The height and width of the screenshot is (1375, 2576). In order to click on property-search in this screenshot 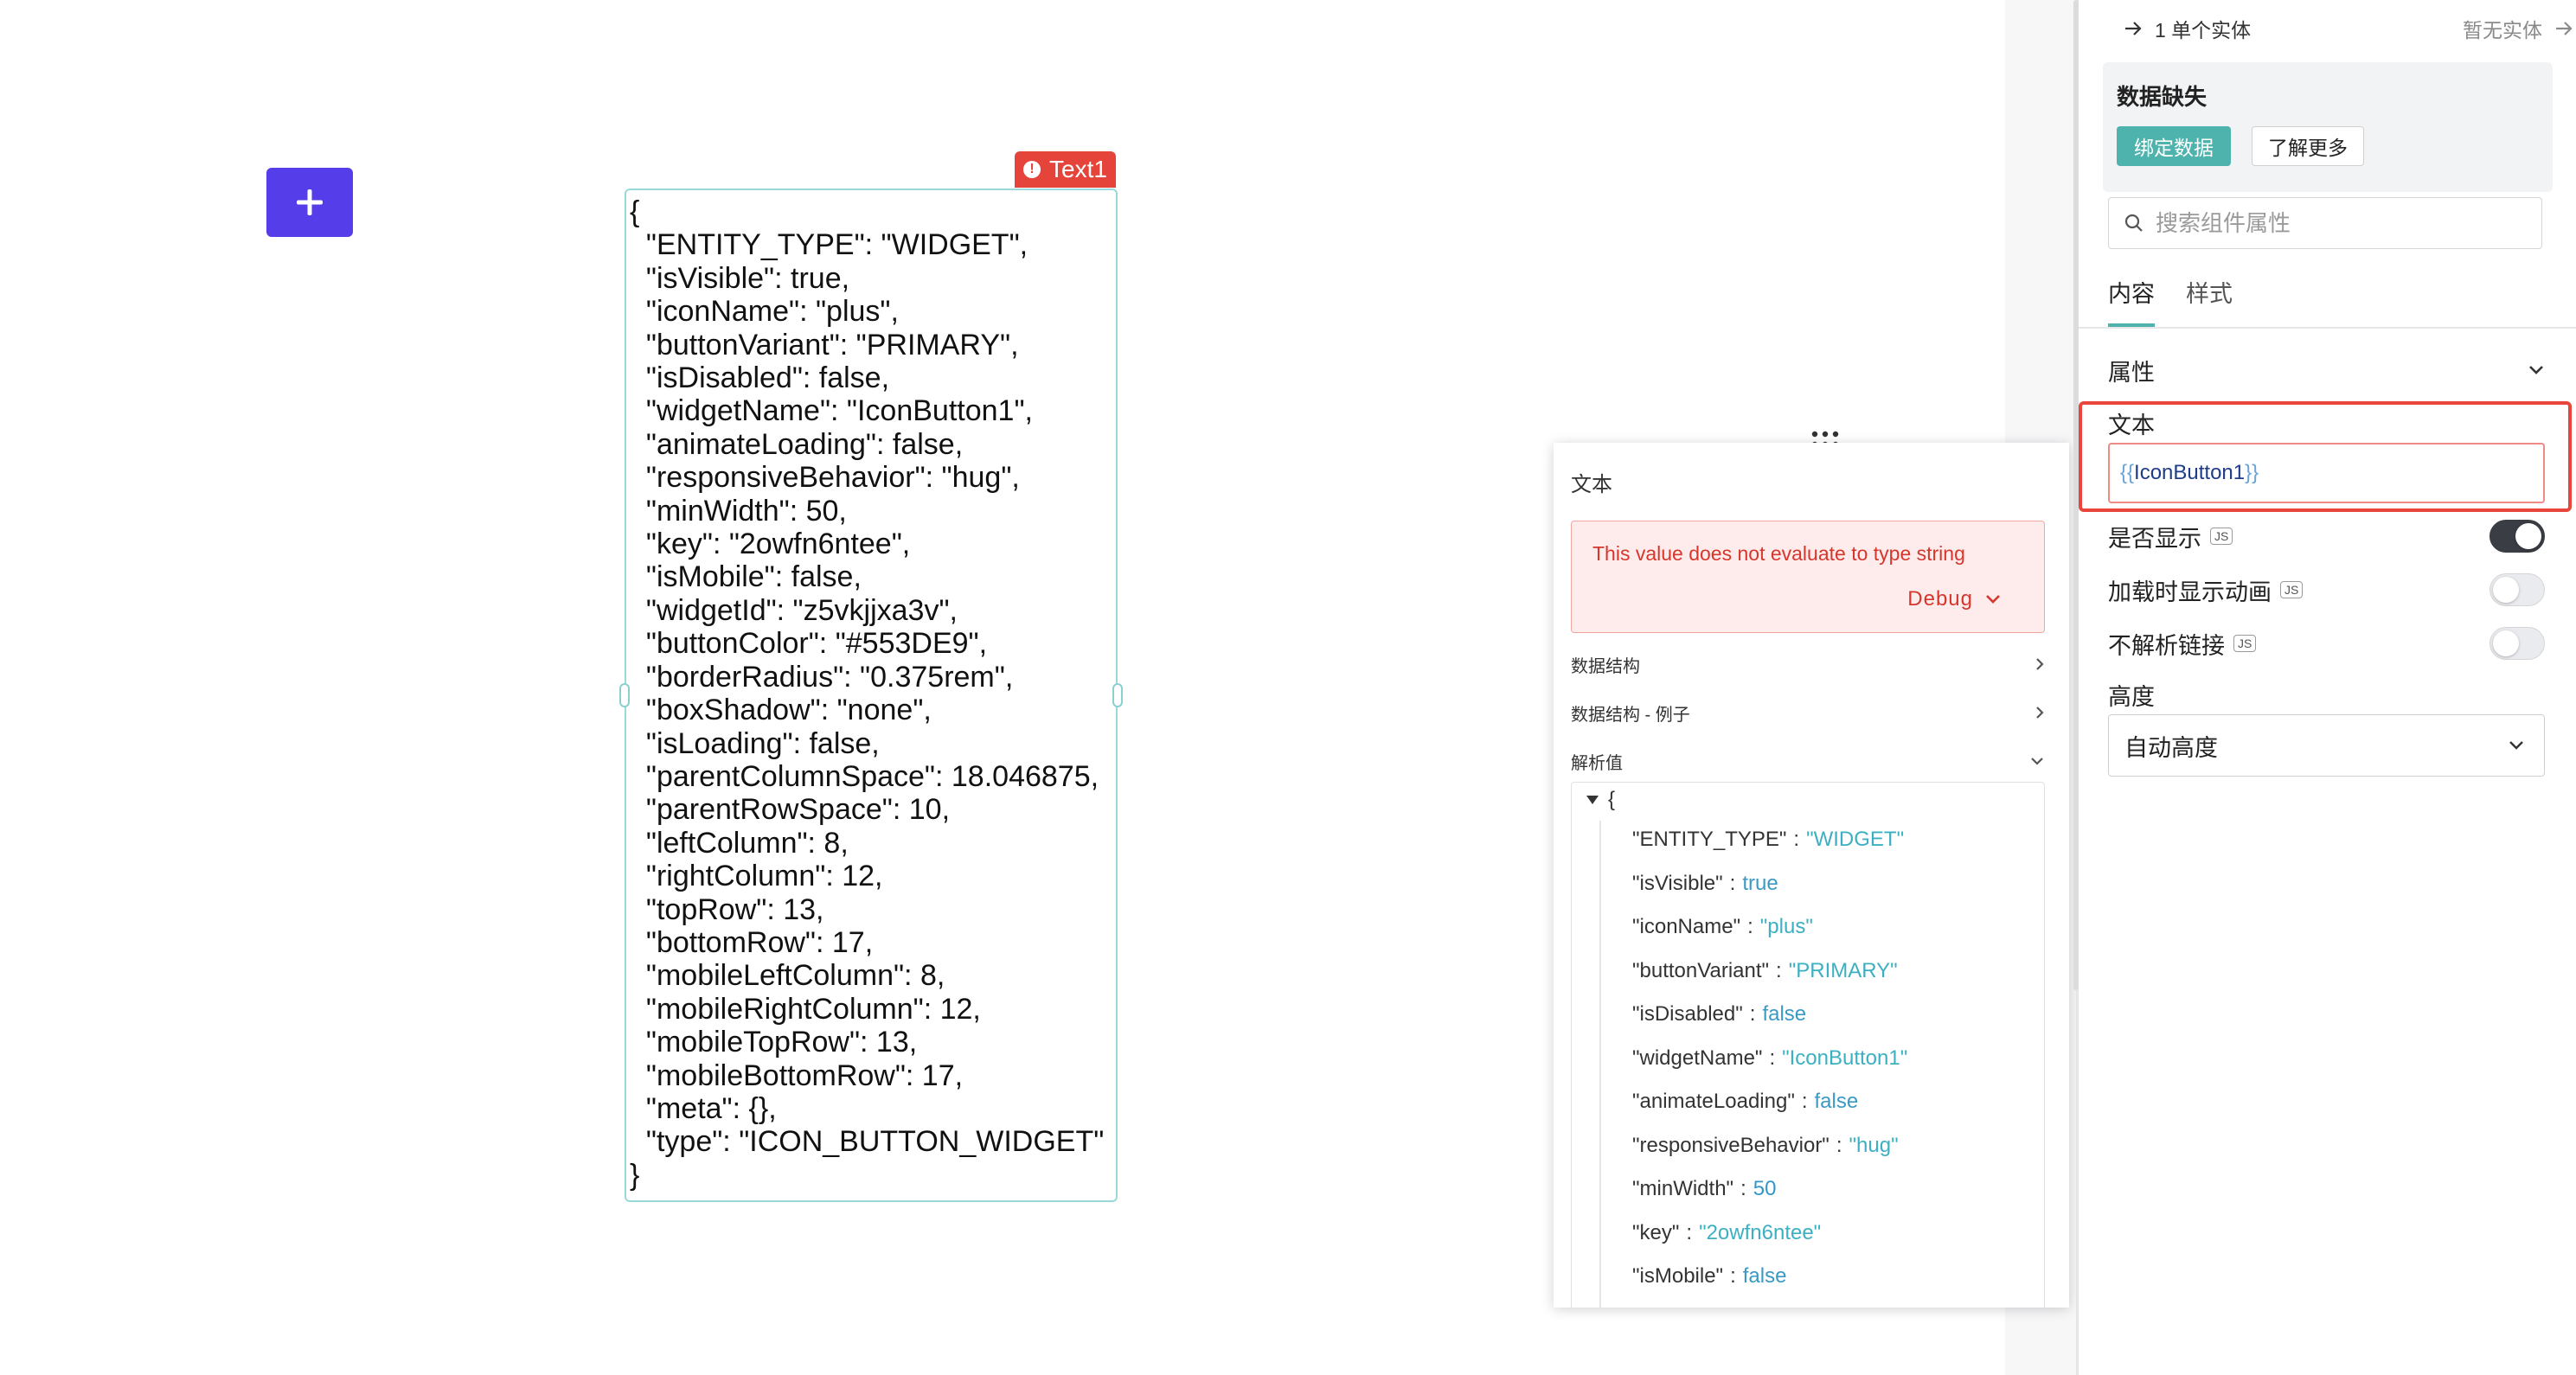, I will do `click(2325, 223)`.